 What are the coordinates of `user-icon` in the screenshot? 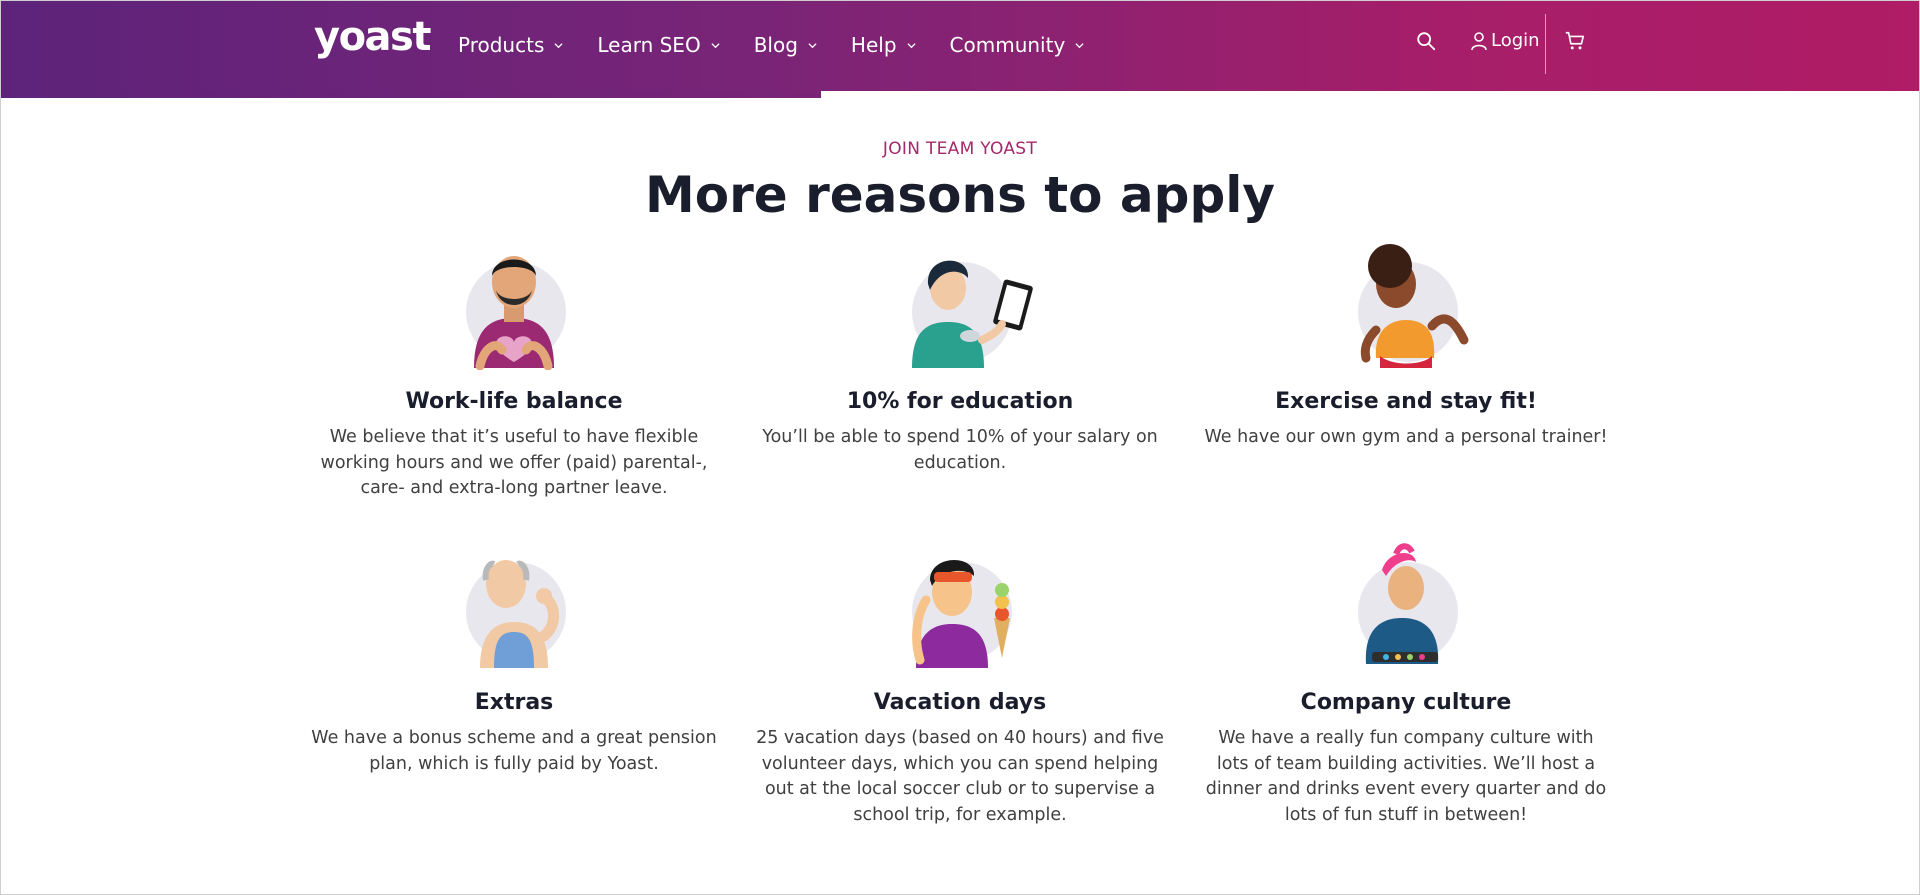 It's located at (1479, 40).